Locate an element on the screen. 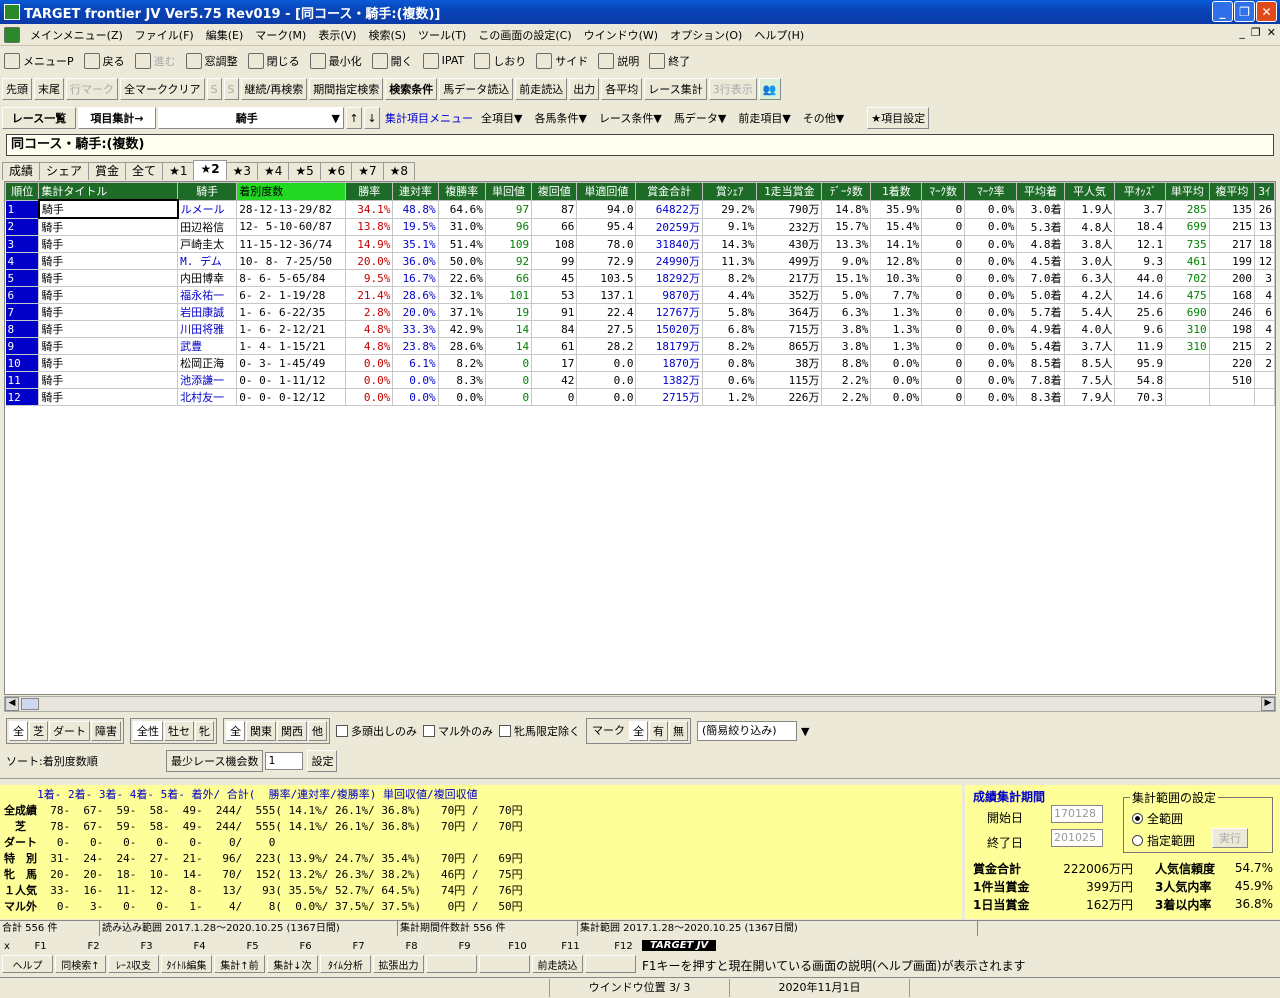  toolbar2-button: 検索条件 is located at coordinates (411, 89).